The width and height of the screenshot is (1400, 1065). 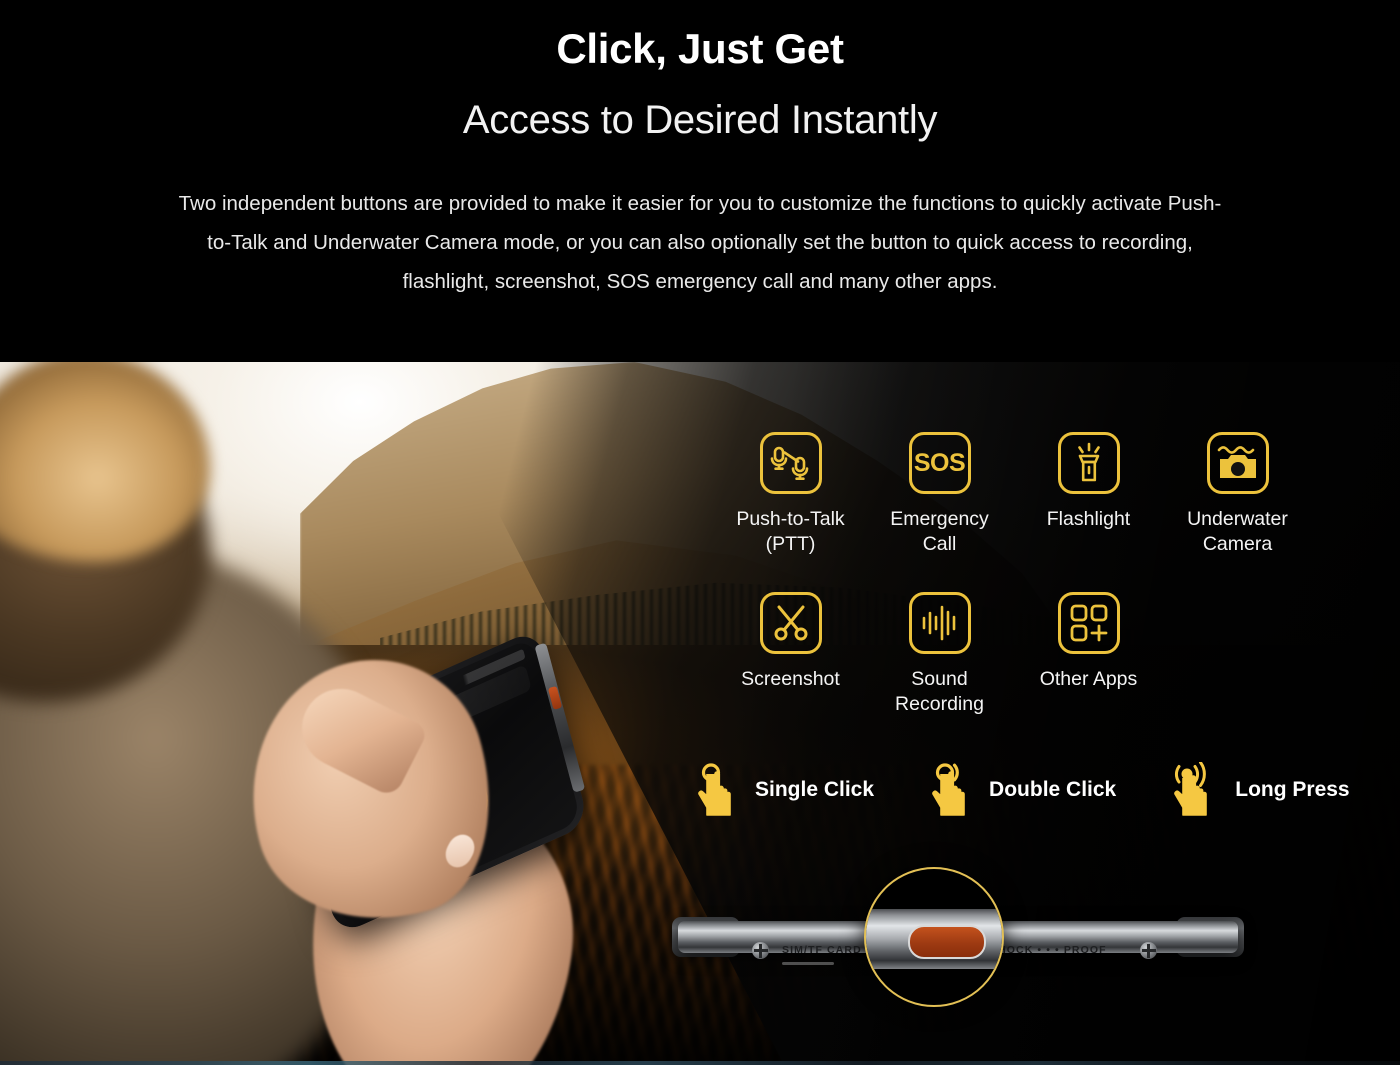 I want to click on gesture-double-click: Double Click, so click(x=1022, y=790).